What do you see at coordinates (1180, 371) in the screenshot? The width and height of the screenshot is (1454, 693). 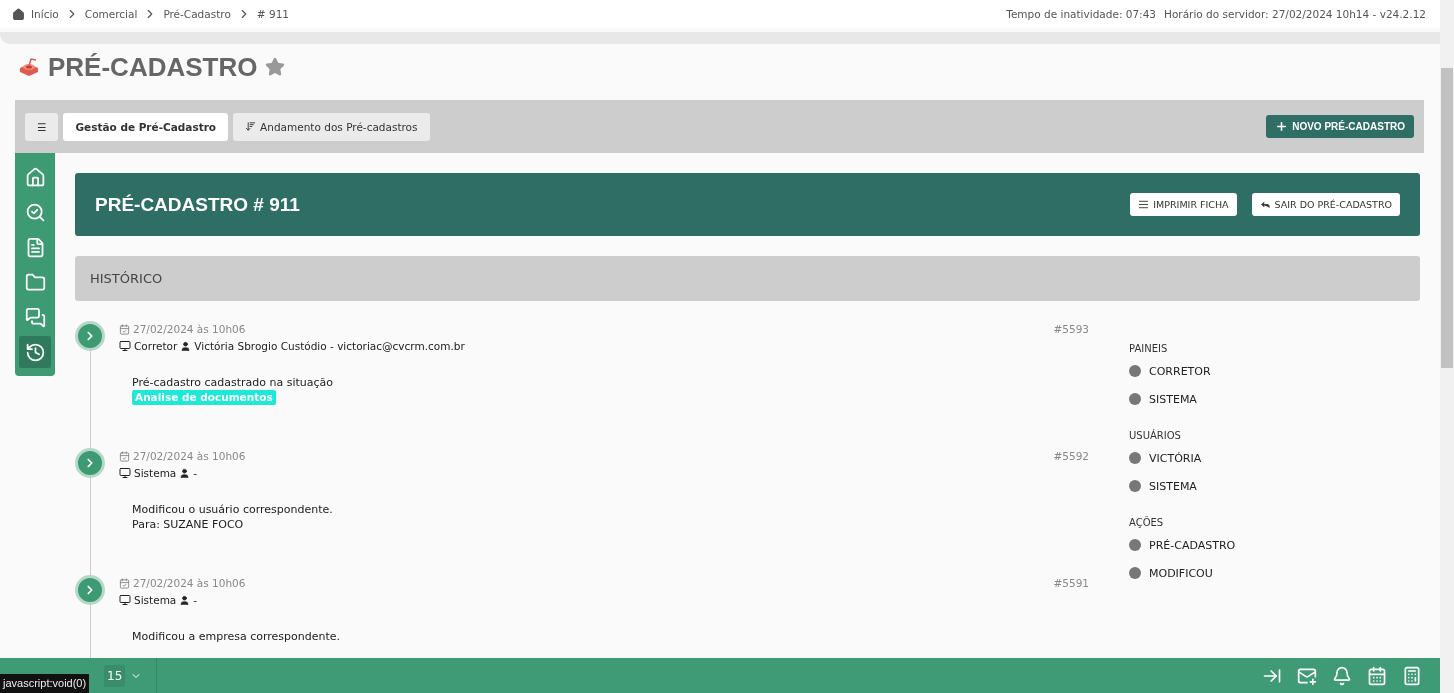 I see `filter-item: CORRETOR` at bounding box center [1180, 371].